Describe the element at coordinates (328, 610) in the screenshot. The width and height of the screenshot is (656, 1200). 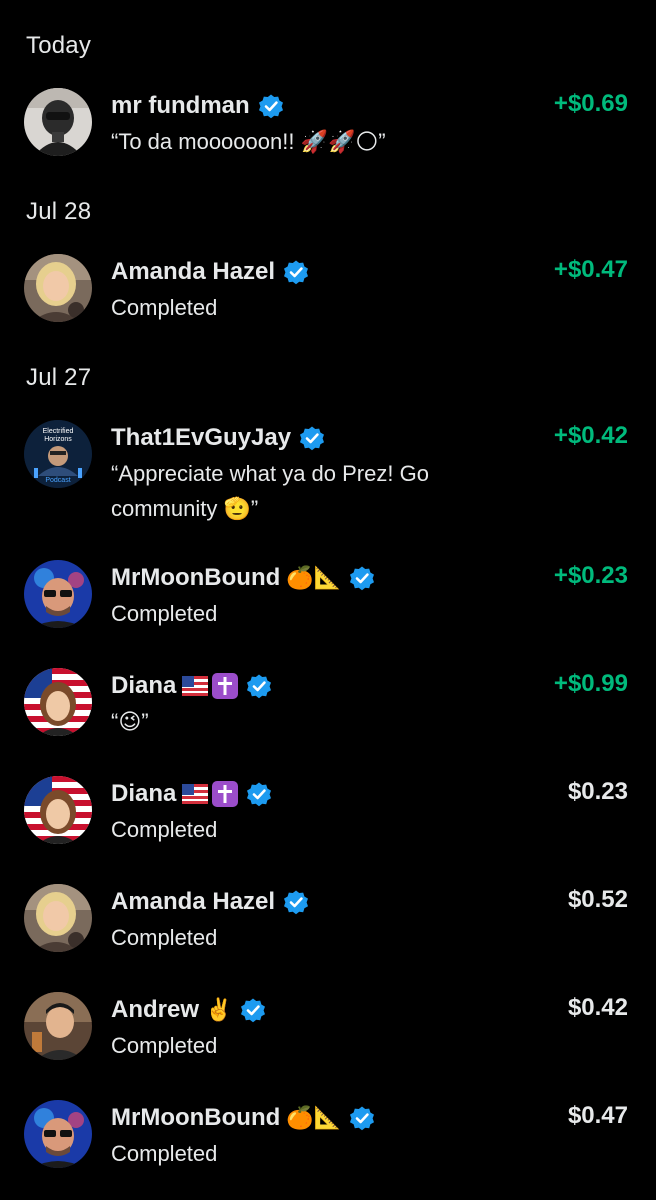
I see `transaction-row: MrMoonBound 🍊📐 Completed +$0.23` at that location.